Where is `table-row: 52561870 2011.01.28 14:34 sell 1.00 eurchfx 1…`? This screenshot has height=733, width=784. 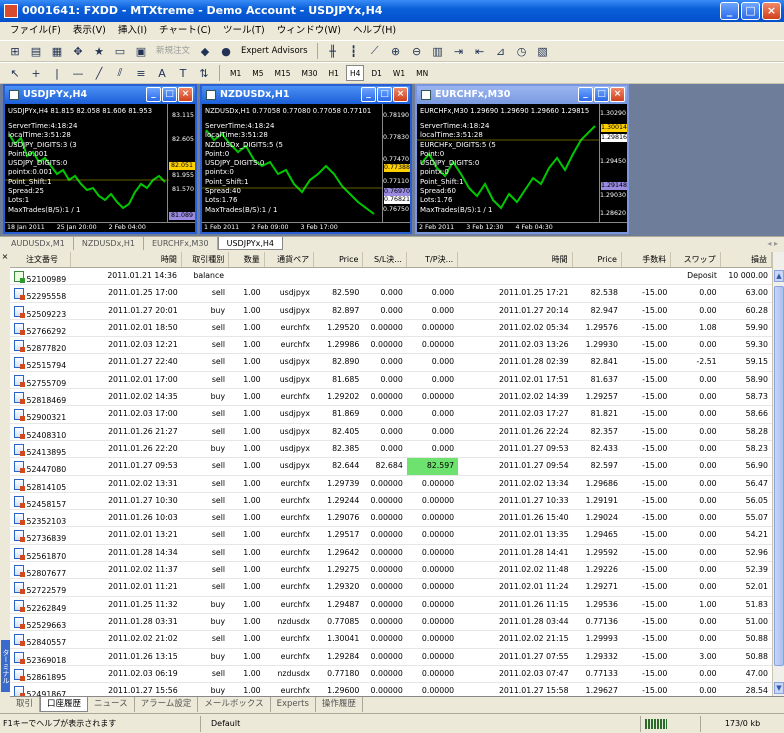 table-row: 52561870 2011.01.28 14:34 sell 1.00 eurchfx 1… is located at coordinates (391, 554).